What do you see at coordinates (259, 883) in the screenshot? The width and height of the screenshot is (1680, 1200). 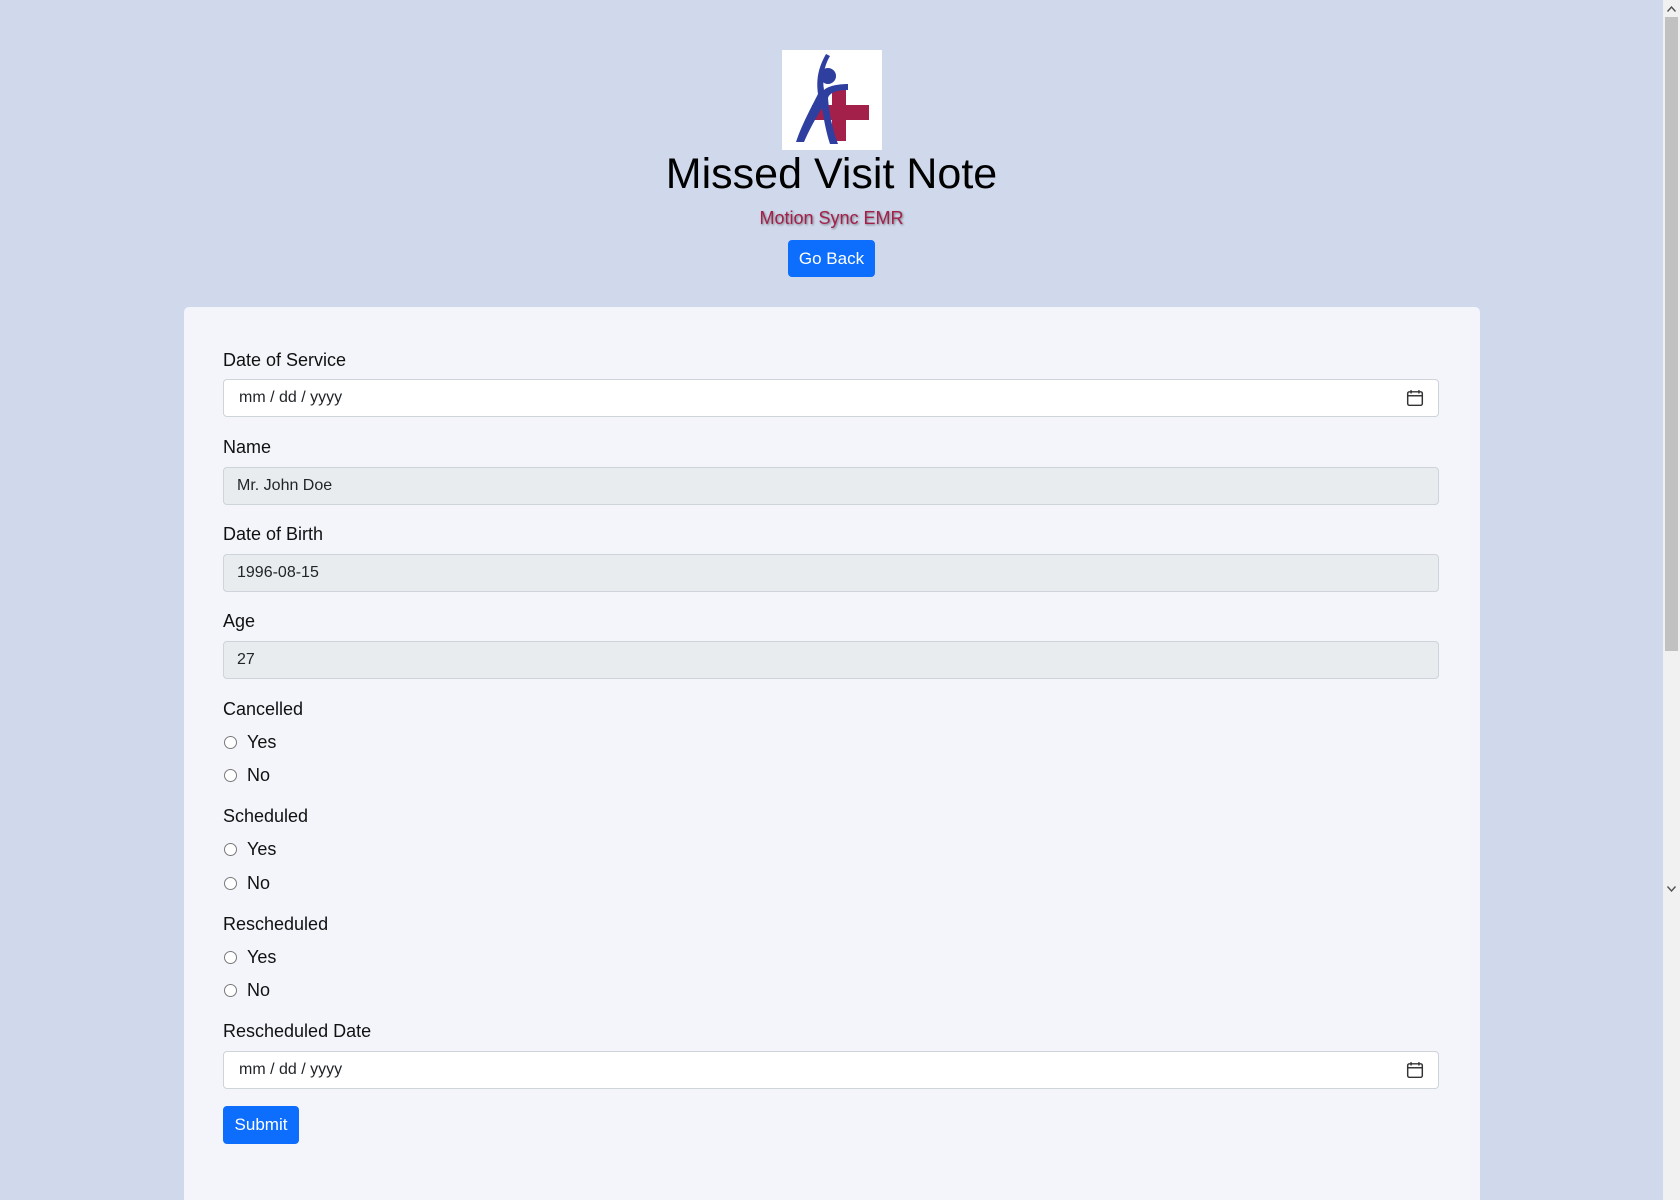 I see `scheduled-no-label: No` at bounding box center [259, 883].